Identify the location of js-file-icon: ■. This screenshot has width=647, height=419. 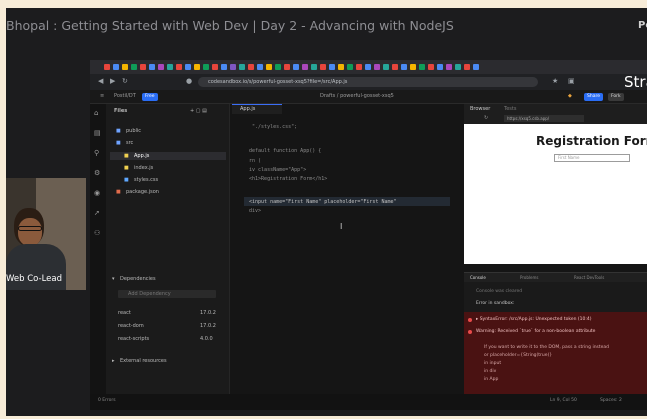
(126, 168).